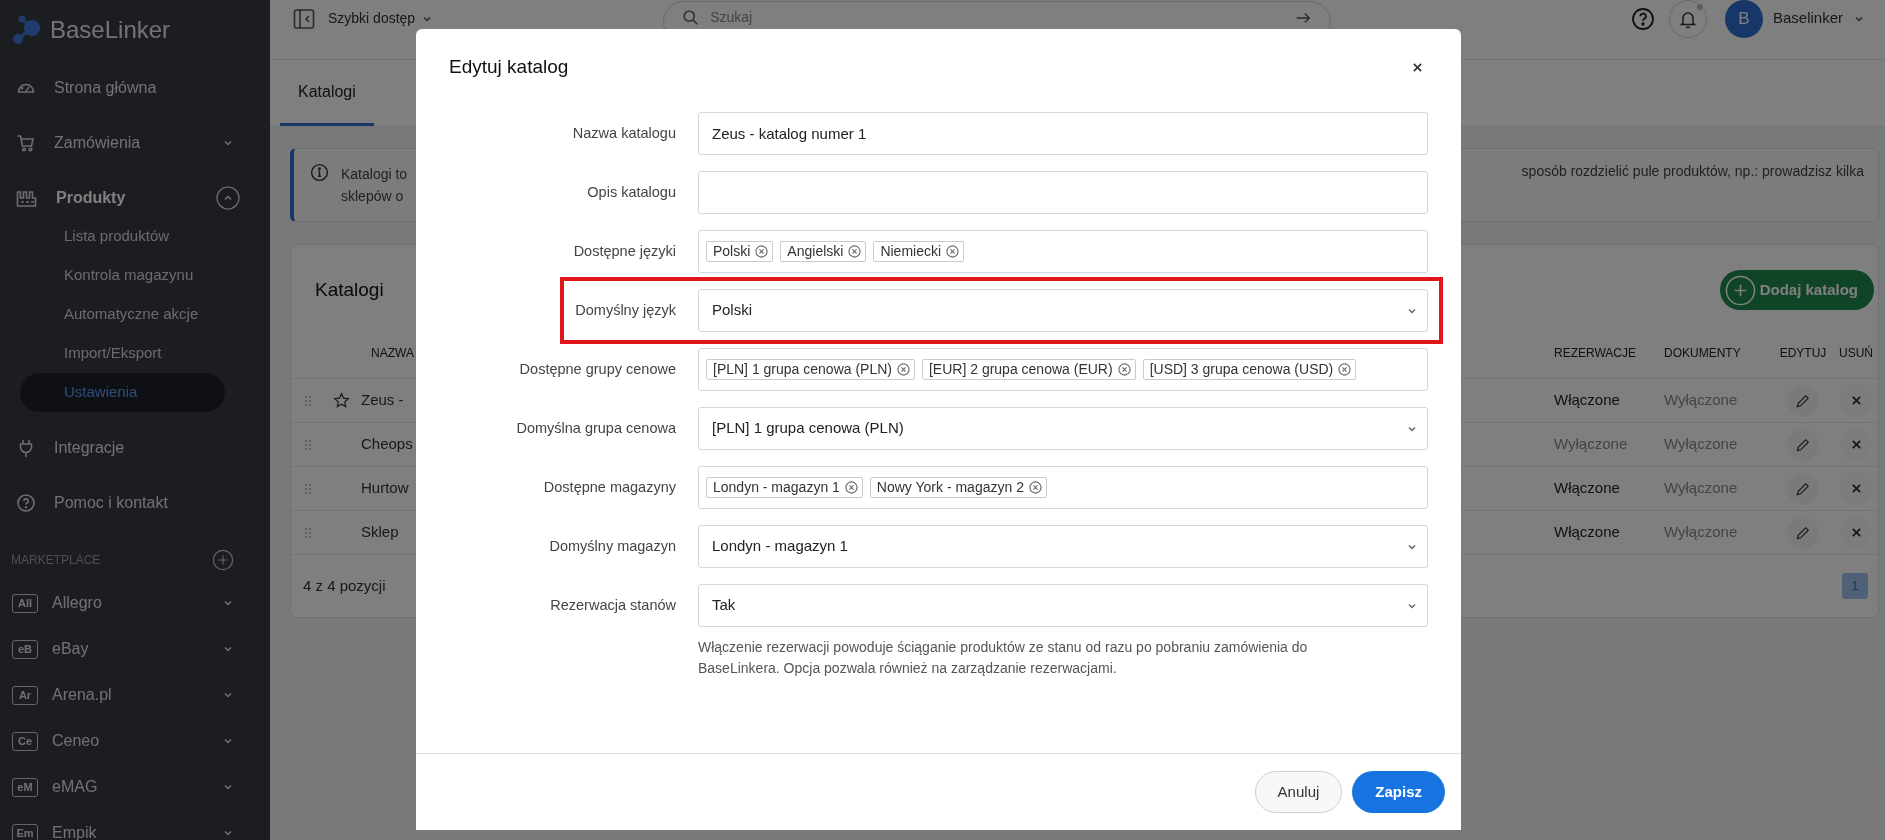 The width and height of the screenshot is (1885, 840). What do you see at coordinates (958, 487) in the screenshot?
I see `tag-chip: Nowy York - magazyn 2` at bounding box center [958, 487].